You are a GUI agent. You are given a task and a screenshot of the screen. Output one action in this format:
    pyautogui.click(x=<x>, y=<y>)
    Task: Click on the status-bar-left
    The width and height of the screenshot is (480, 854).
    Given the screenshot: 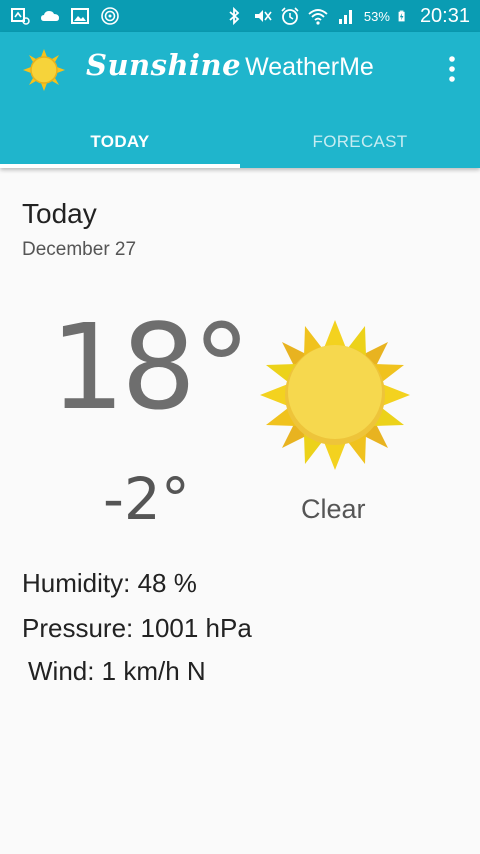 What is the action you would take?
    pyautogui.click(x=65, y=16)
    